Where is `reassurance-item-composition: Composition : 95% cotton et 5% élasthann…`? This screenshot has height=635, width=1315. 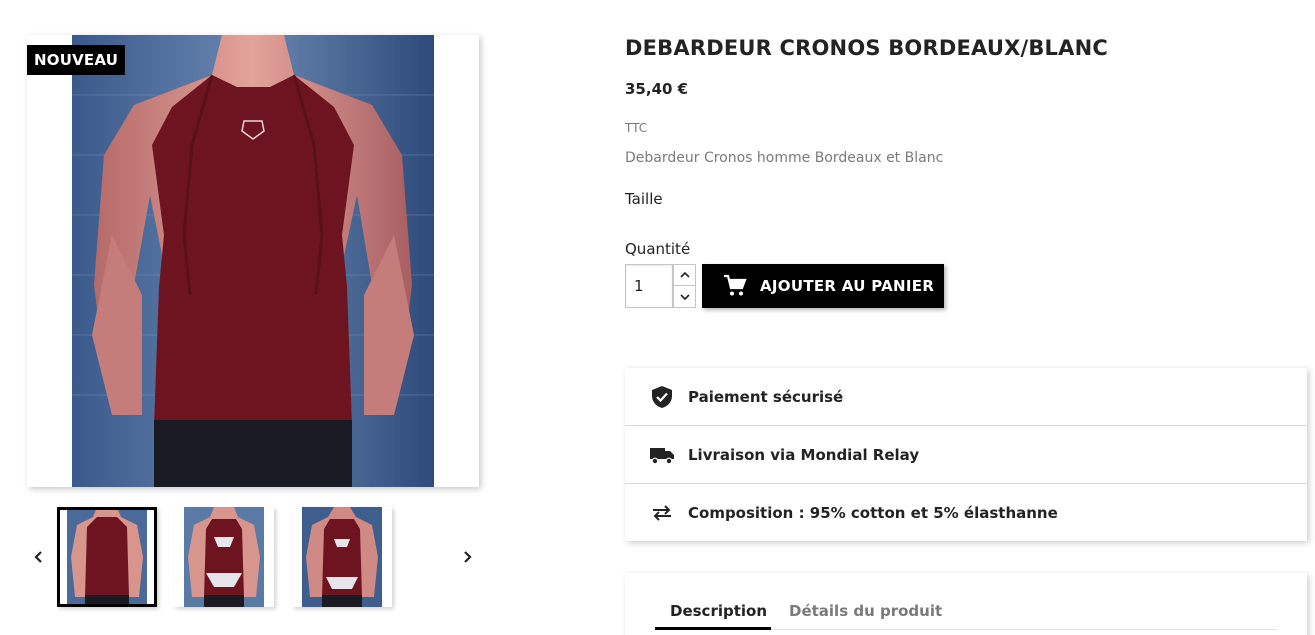
reassurance-item-composition: Composition : 95% cotton et 5% élasthann… is located at coordinates (966, 512).